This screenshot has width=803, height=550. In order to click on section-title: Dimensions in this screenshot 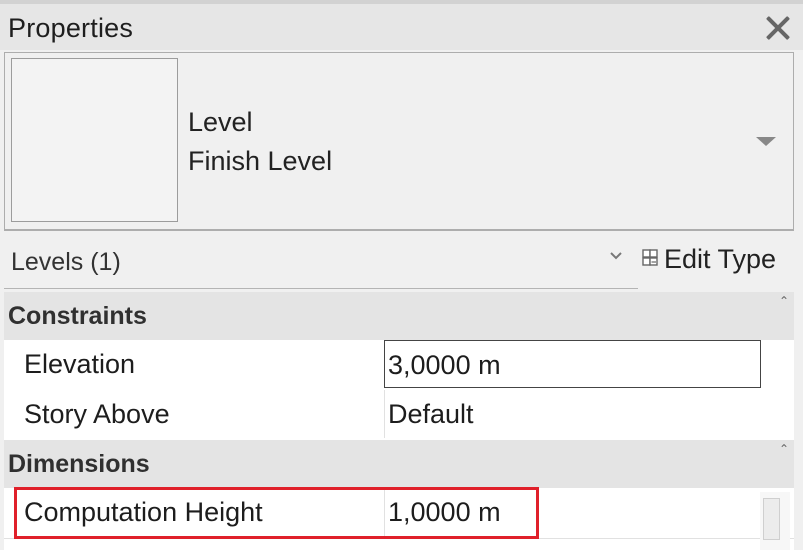, I will do `click(79, 464)`.